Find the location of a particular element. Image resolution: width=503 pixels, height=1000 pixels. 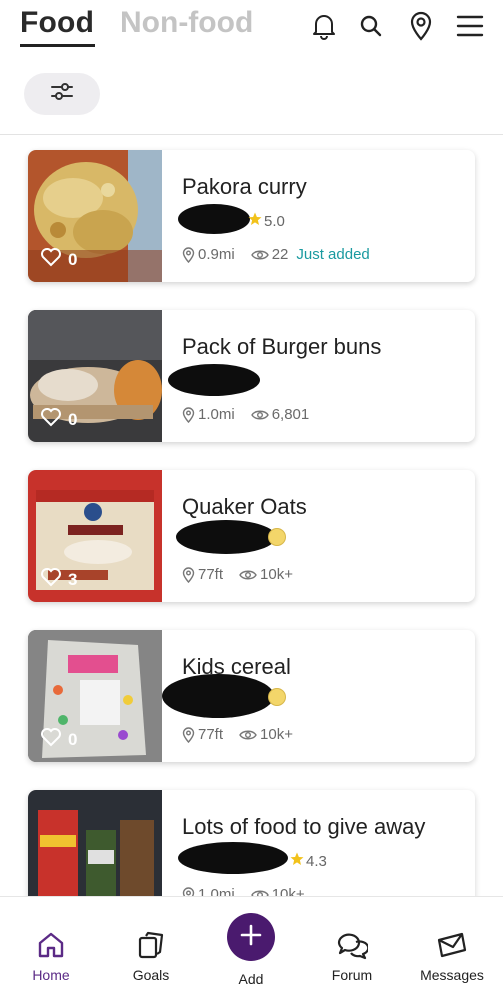

listing-photo: 3 is located at coordinates (95, 536).